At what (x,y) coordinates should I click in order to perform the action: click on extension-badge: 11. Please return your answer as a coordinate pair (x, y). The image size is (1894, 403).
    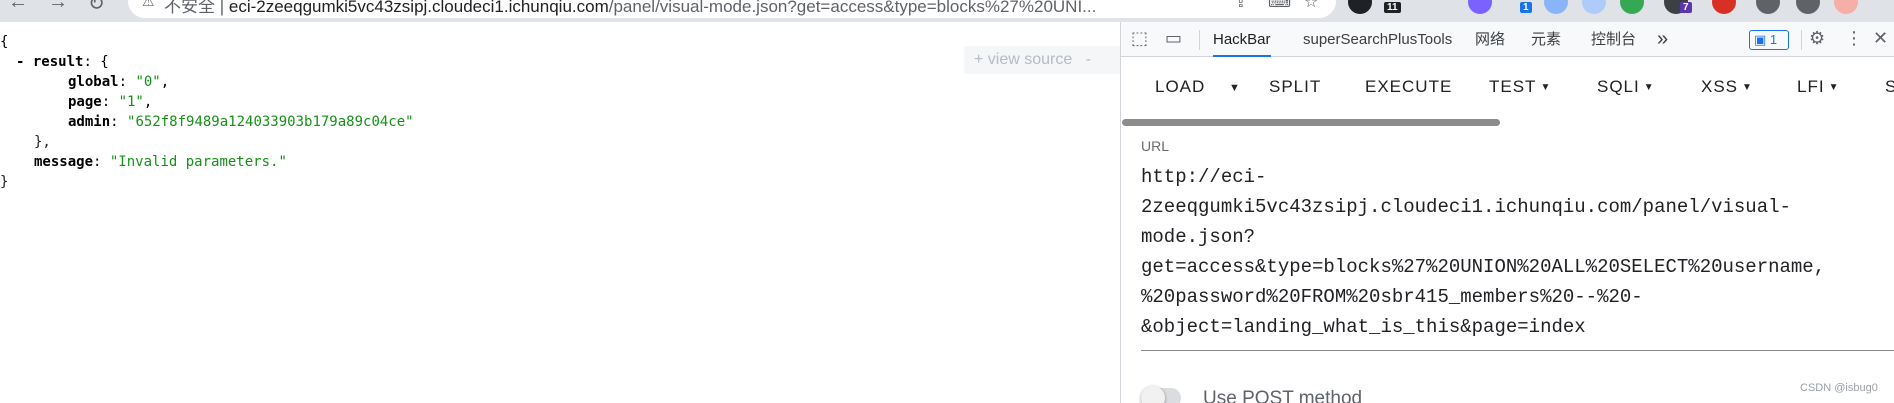
    Looking at the image, I should click on (1392, 7).